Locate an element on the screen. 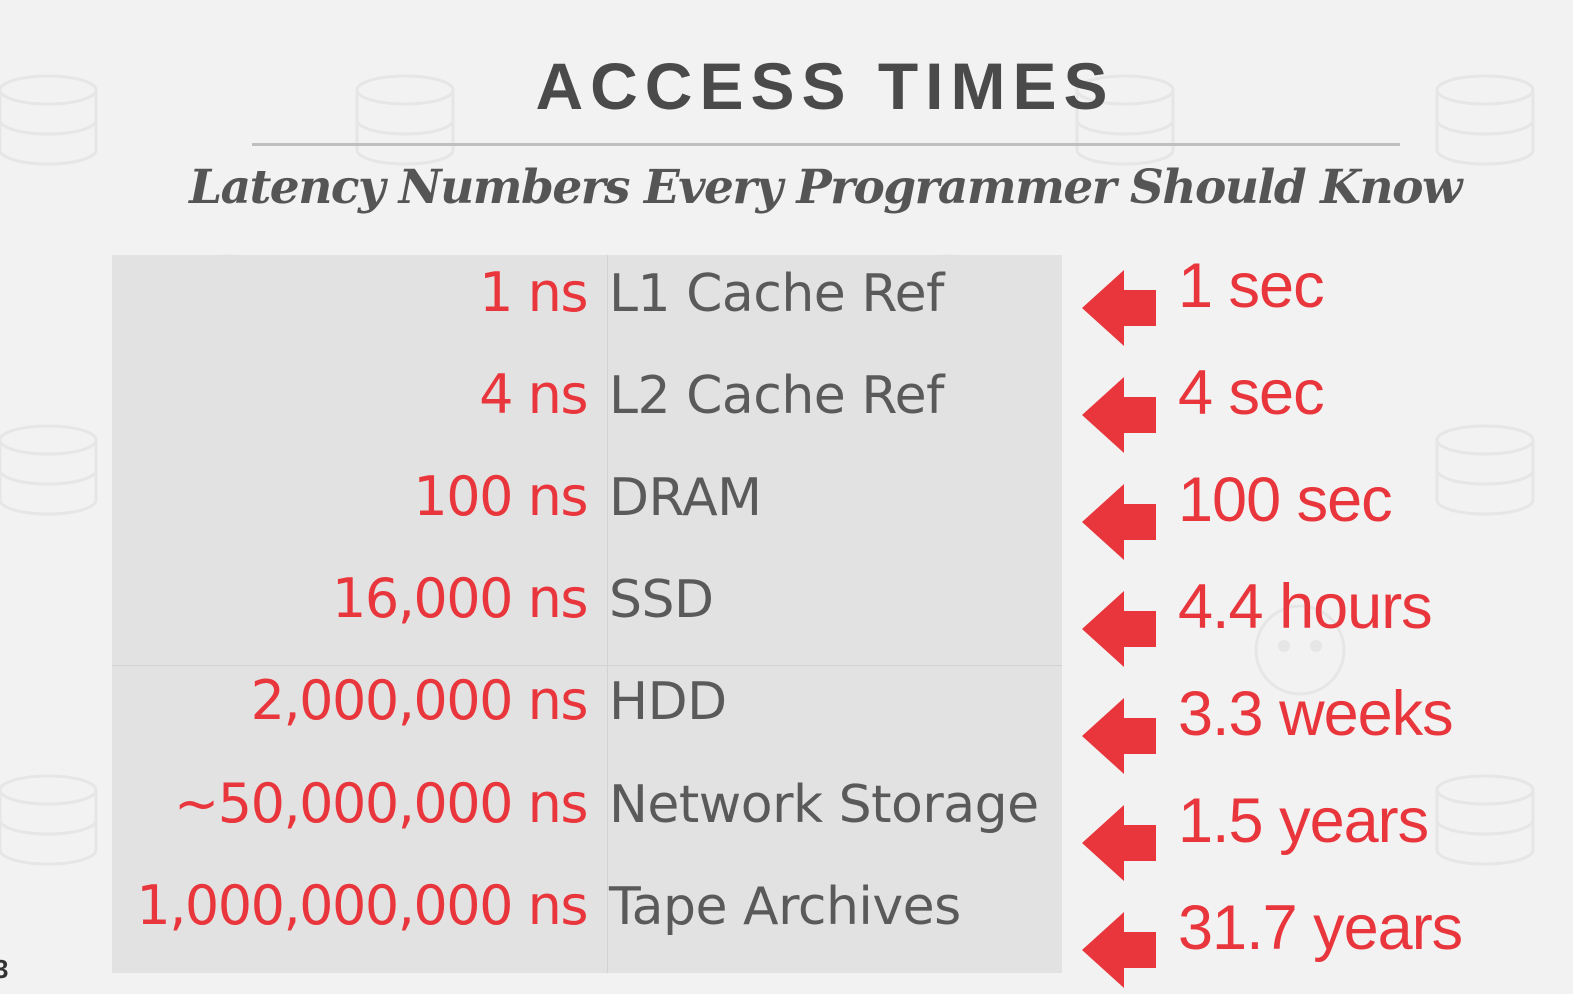 Image resolution: width=1573 pixels, height=994 pixels. human-scale-value: 31.7 years is located at coordinates (1320, 928).